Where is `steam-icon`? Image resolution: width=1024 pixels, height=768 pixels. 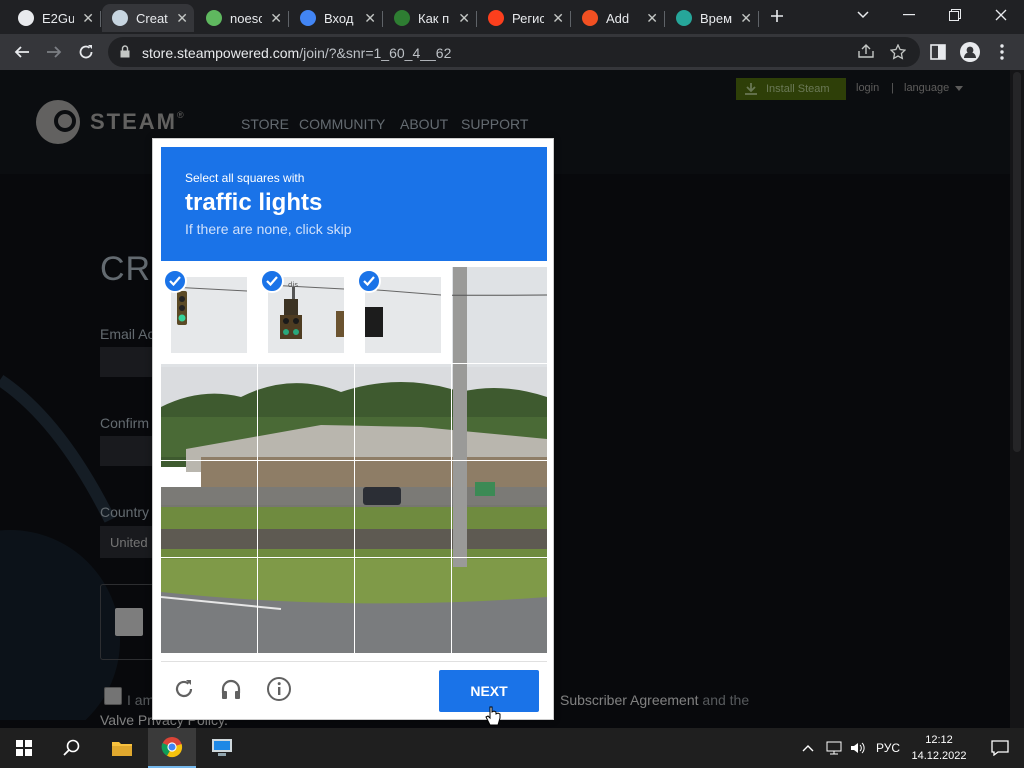
steam-icon is located at coordinates (120, 18).